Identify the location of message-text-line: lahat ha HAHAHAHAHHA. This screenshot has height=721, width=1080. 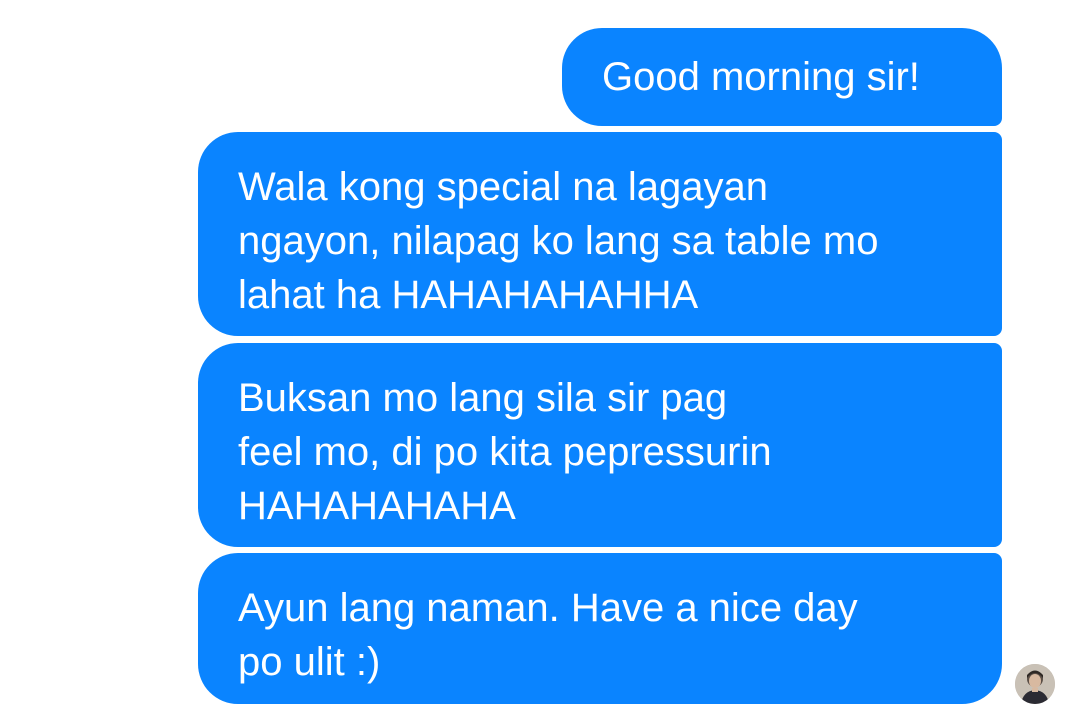
(468, 295).